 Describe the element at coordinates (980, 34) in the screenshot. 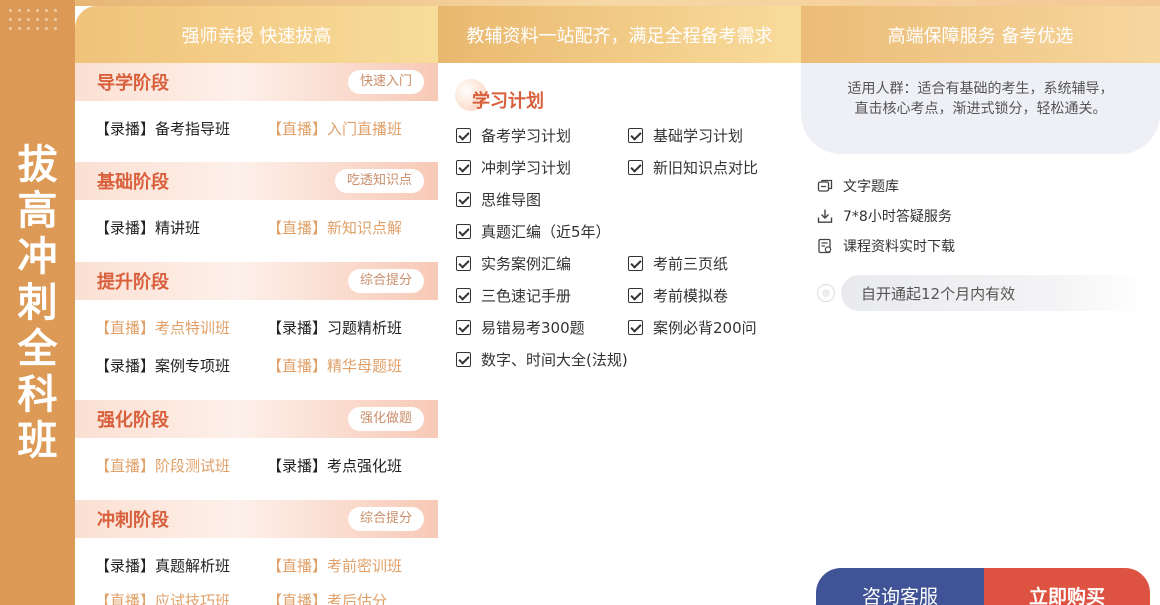

I see `header-services: 高端保障服务 备考优选` at that location.